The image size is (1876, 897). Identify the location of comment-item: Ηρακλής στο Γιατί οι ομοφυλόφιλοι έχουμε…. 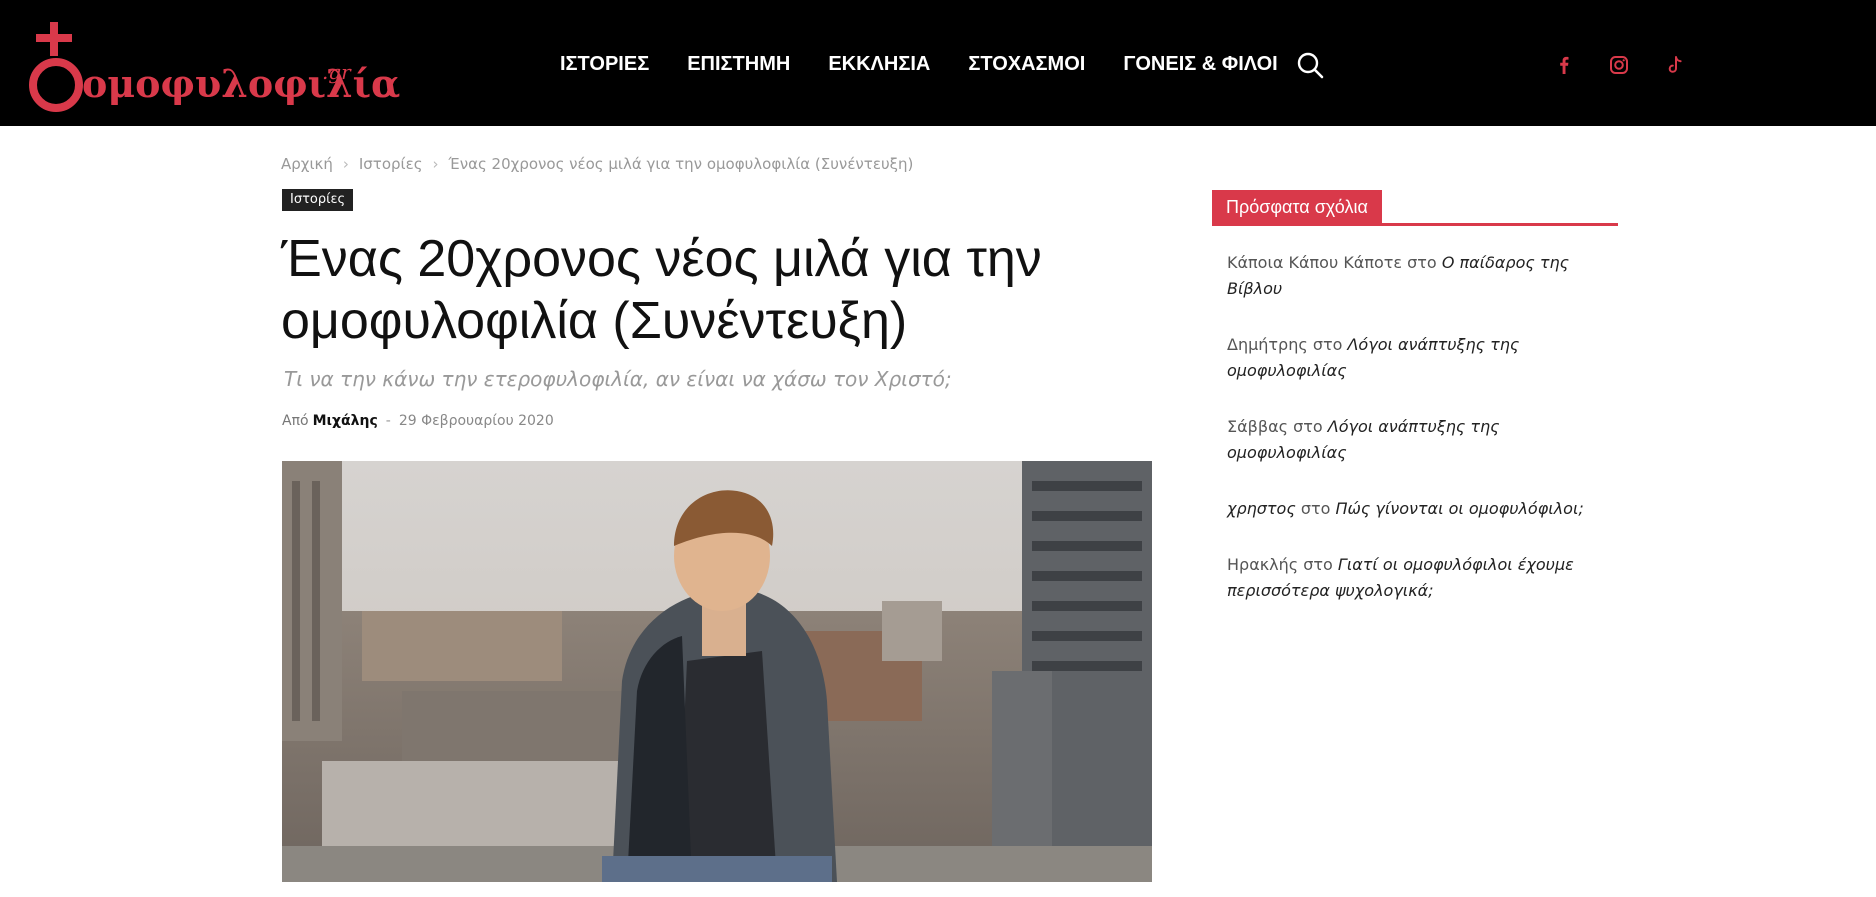
(1422, 578).